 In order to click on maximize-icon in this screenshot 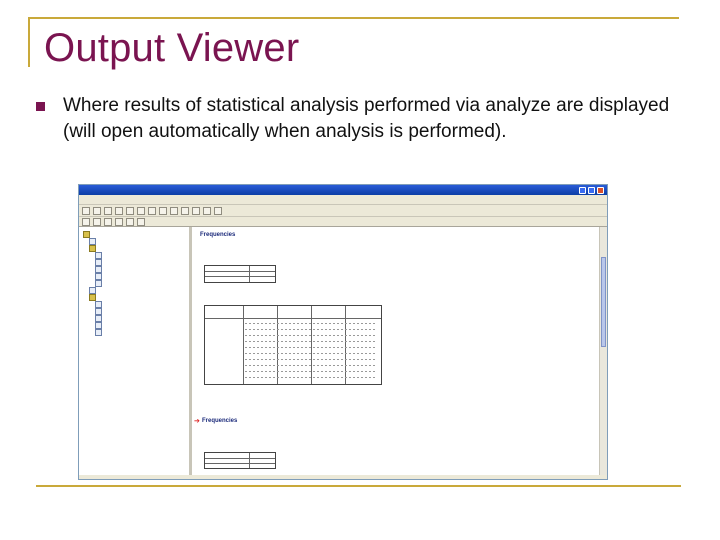, I will do `click(591, 190)`.